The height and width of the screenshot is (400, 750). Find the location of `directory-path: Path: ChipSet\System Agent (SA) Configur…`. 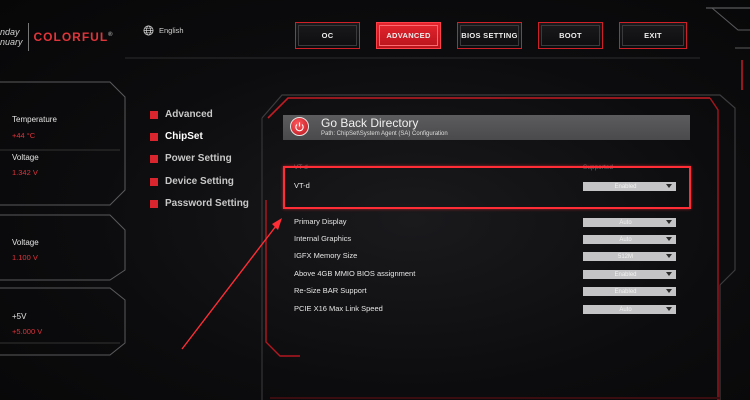

directory-path: Path: ChipSet\System Agent (SA) Configur… is located at coordinates (384, 134).